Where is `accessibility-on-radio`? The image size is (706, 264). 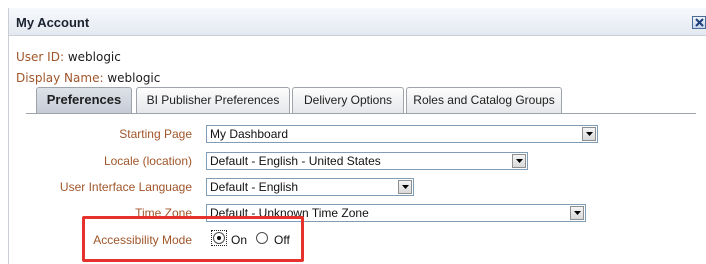
accessibility-on-radio is located at coordinates (219, 238).